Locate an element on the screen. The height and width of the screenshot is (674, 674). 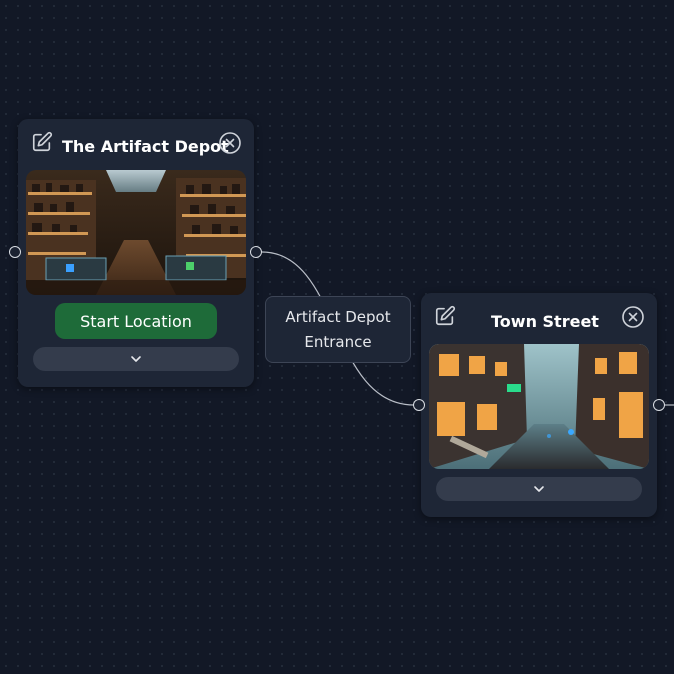
node-town-street: Town Street is located at coordinates (539, 405).